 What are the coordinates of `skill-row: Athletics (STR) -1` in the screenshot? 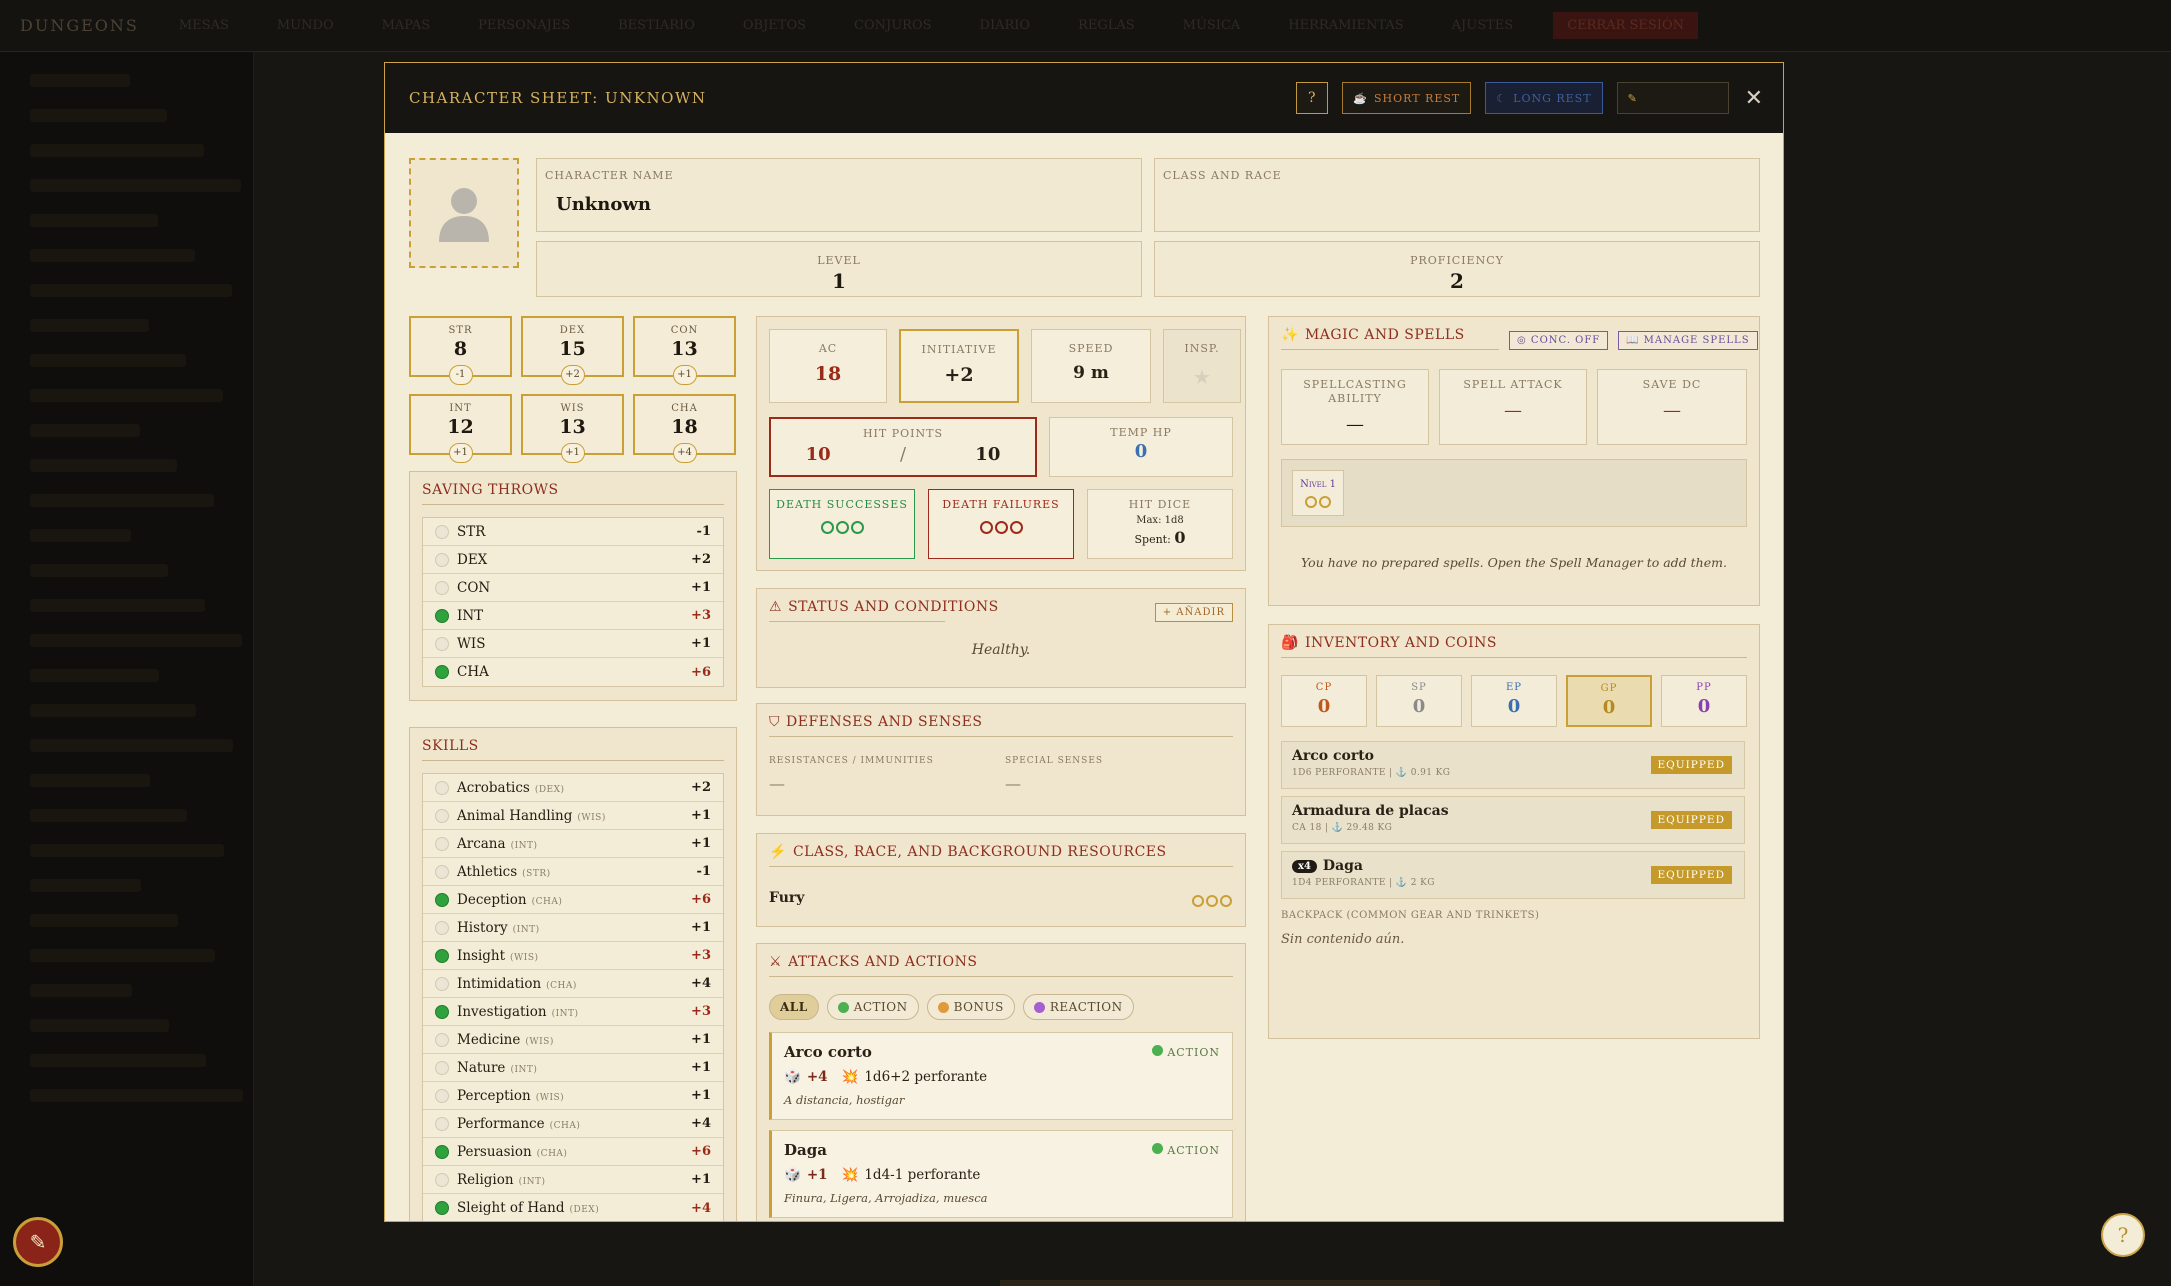 It's located at (573, 872).